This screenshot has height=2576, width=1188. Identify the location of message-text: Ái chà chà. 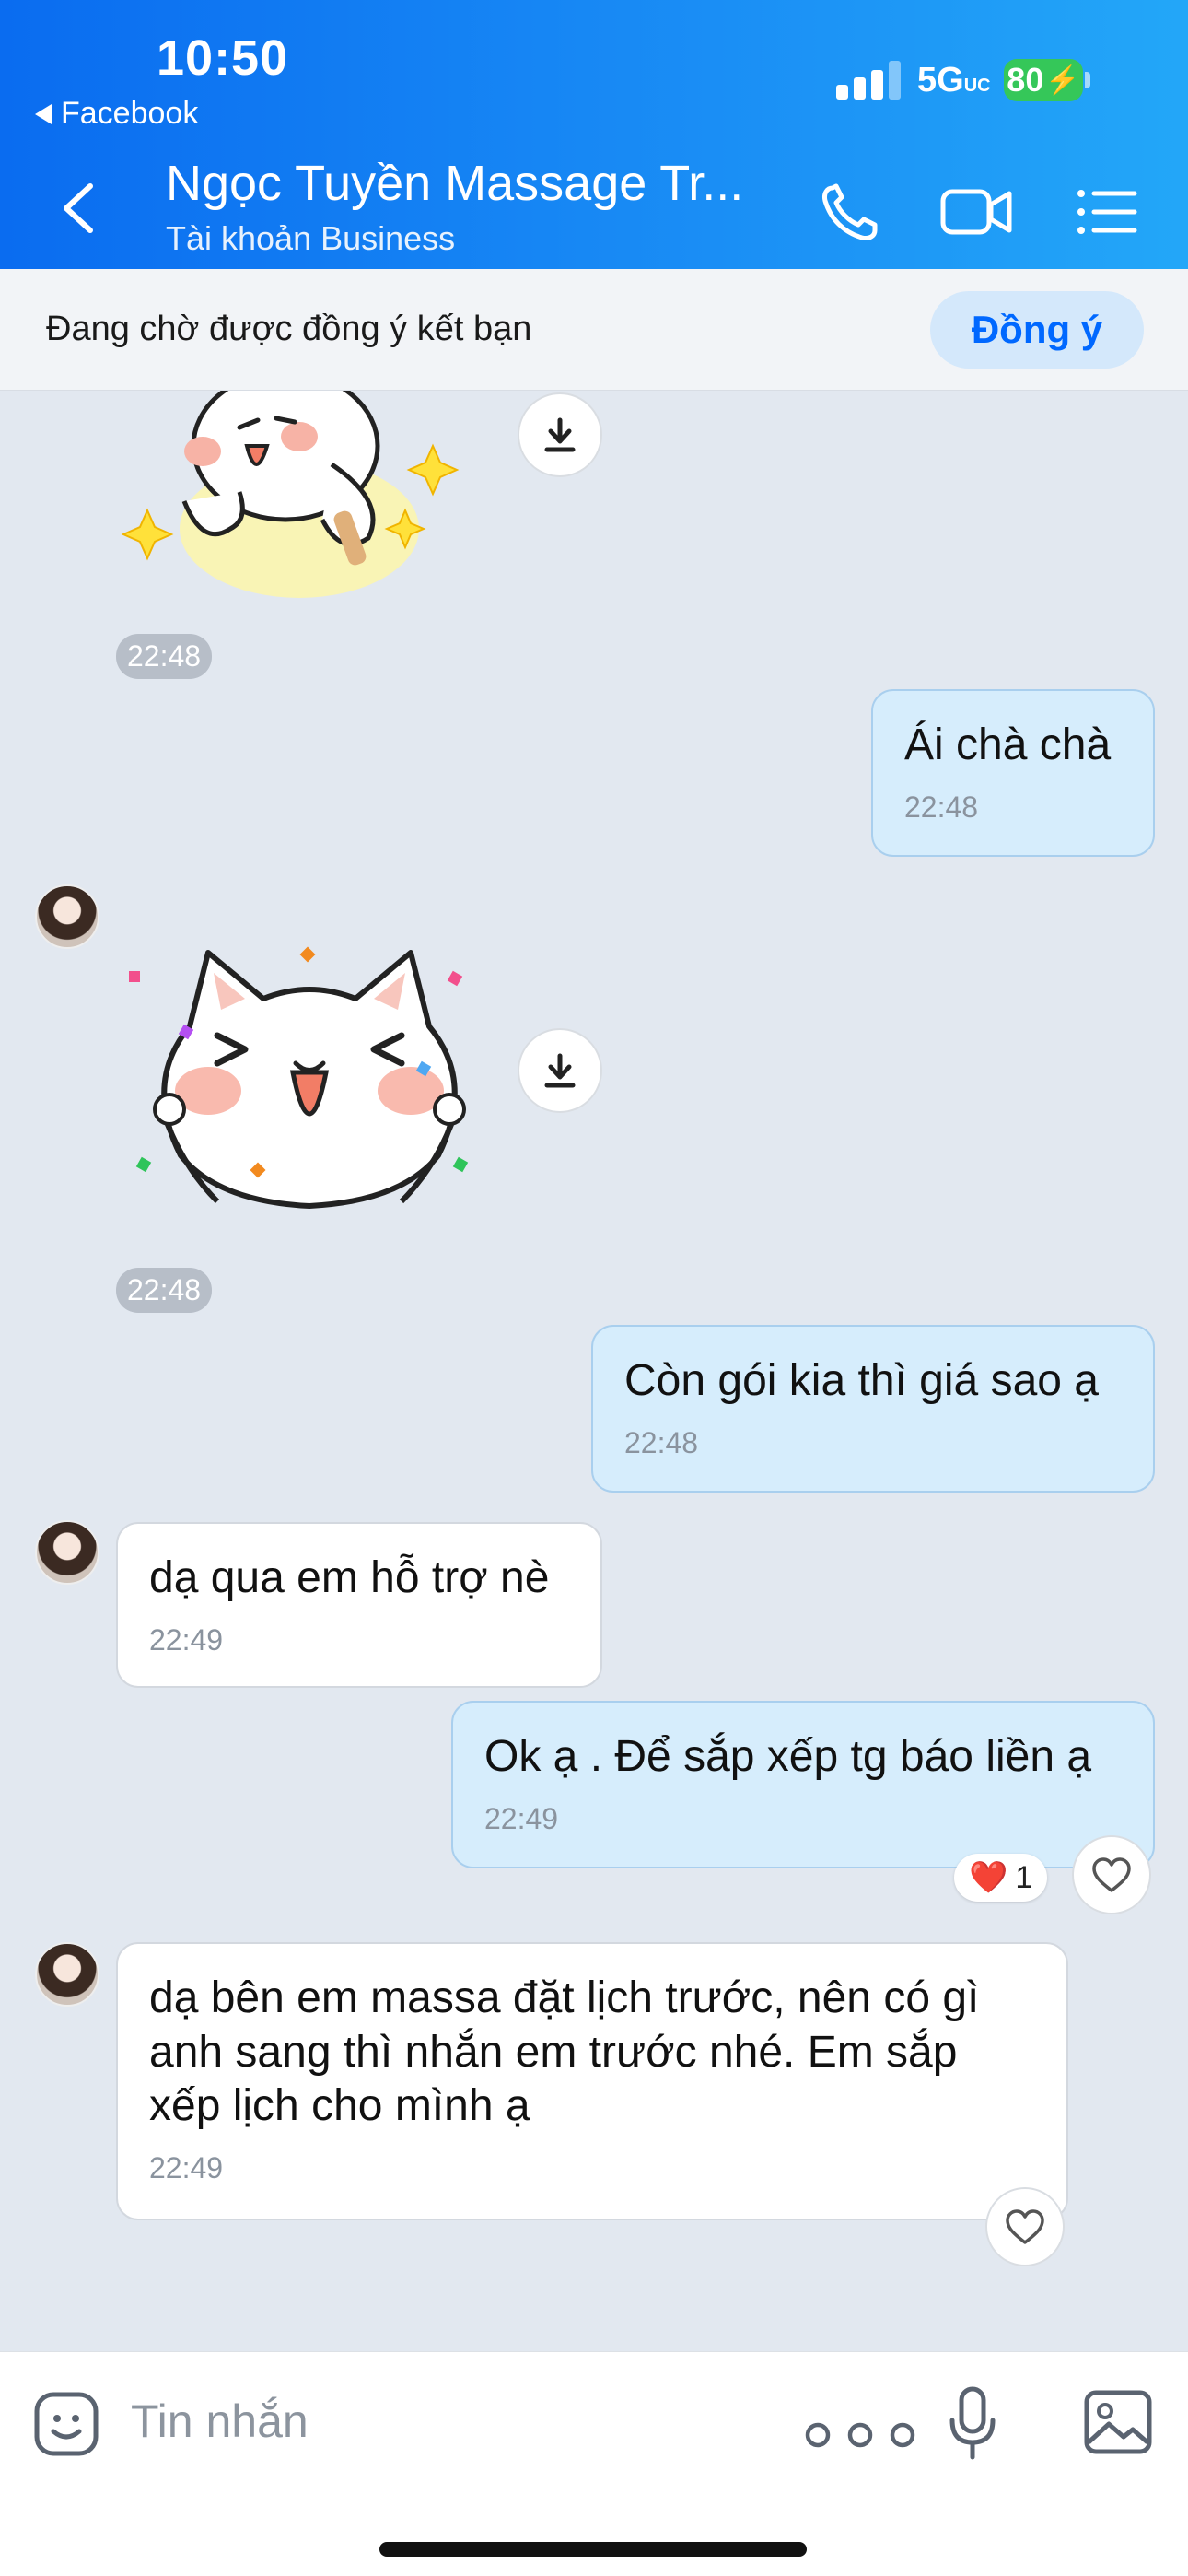
(1008, 744).